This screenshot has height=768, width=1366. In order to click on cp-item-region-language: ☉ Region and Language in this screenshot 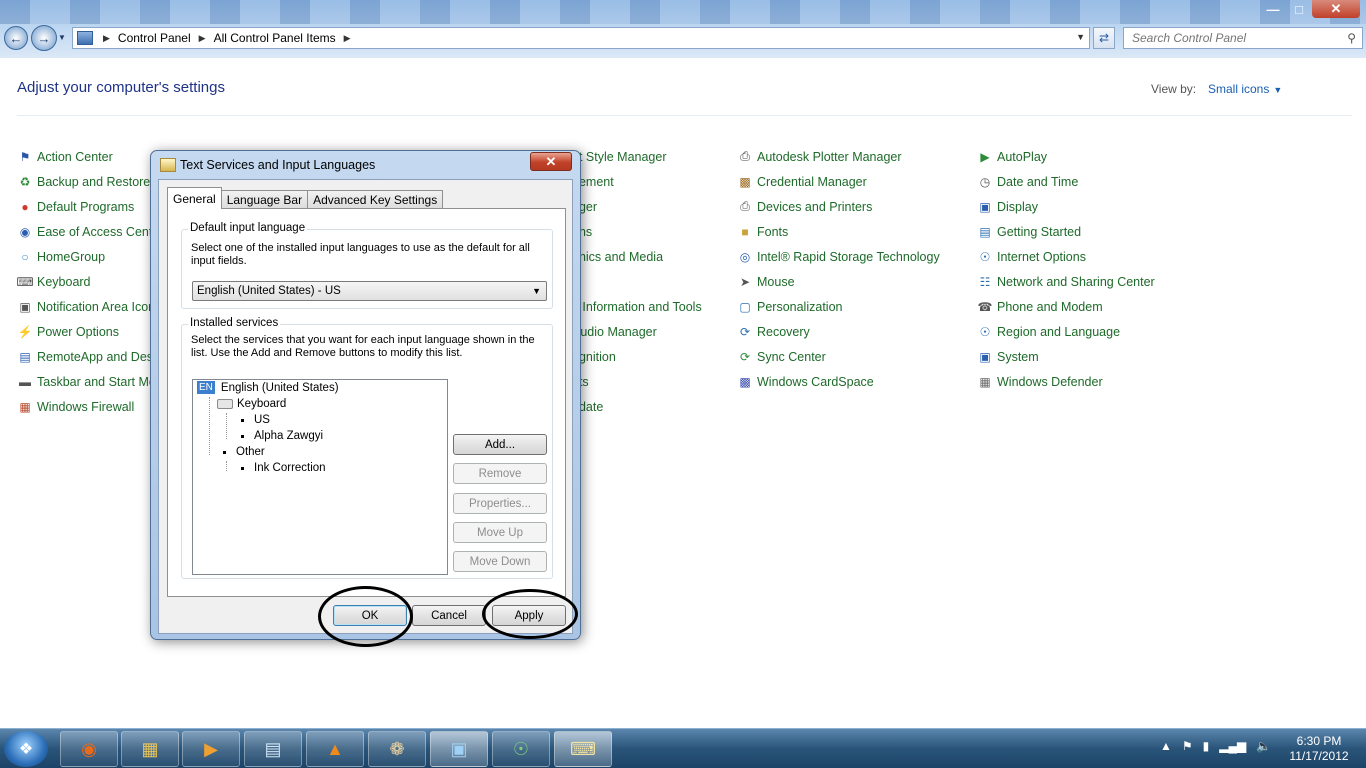, I will do `click(1066, 331)`.